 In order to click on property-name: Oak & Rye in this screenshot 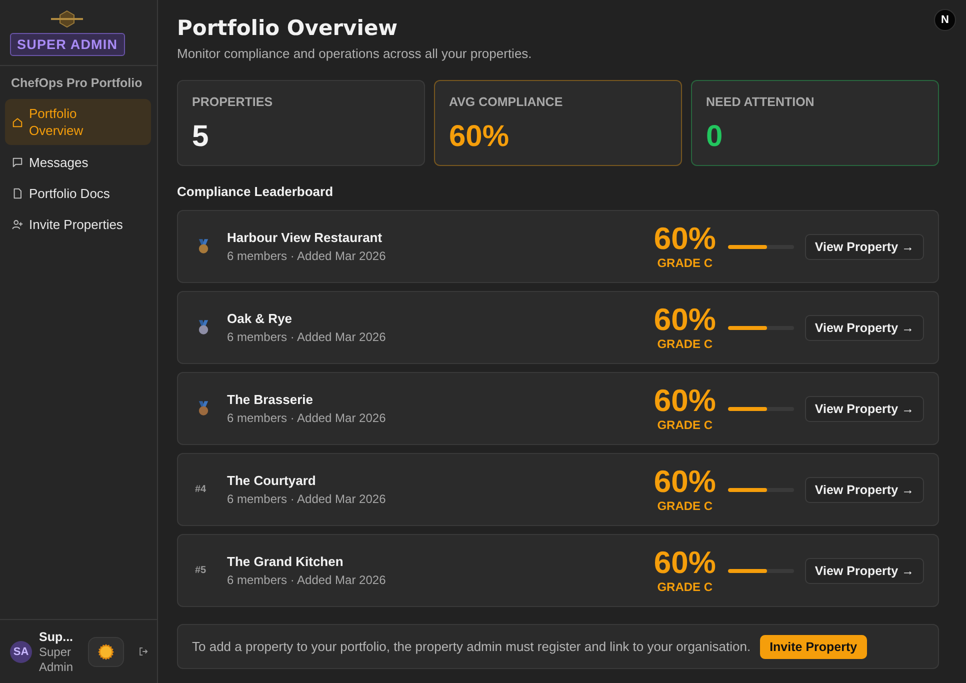, I will do `click(259, 318)`.